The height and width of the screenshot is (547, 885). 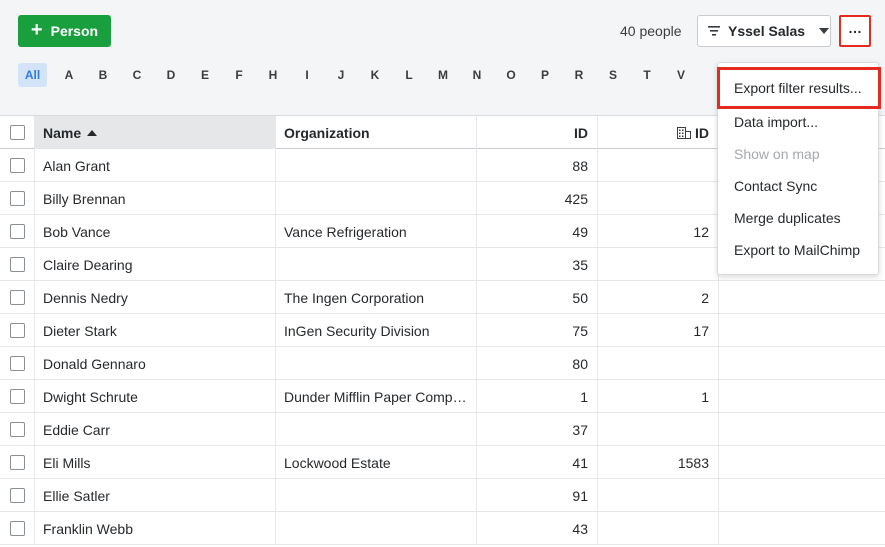 What do you see at coordinates (171, 75) in the screenshot?
I see `alphabet-letter-d: D` at bounding box center [171, 75].